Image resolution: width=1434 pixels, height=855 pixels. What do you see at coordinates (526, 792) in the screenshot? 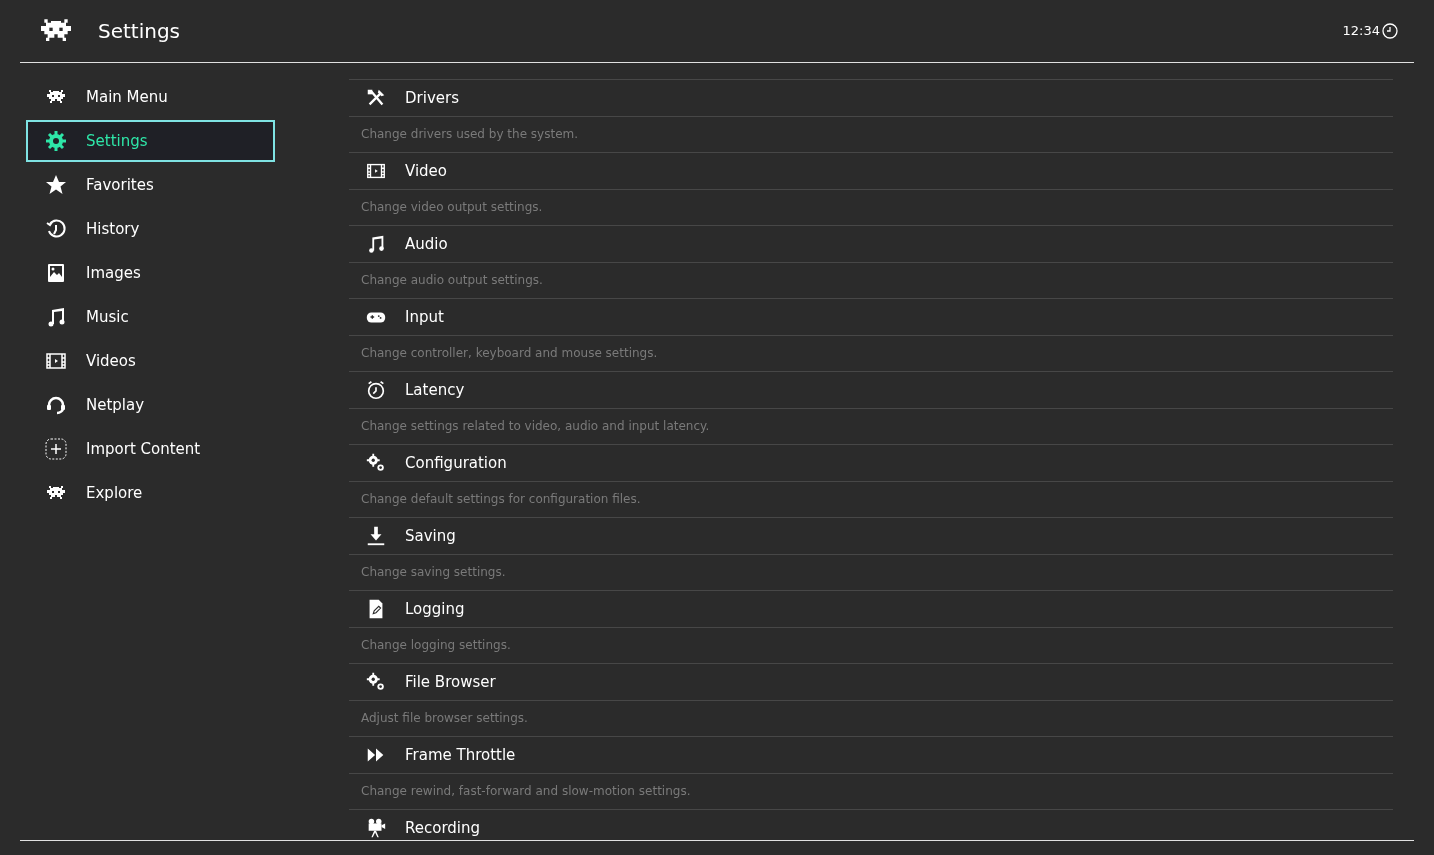
I see `setting-description: Change rewind, fast-forward and slow-motion settings.` at bounding box center [526, 792].